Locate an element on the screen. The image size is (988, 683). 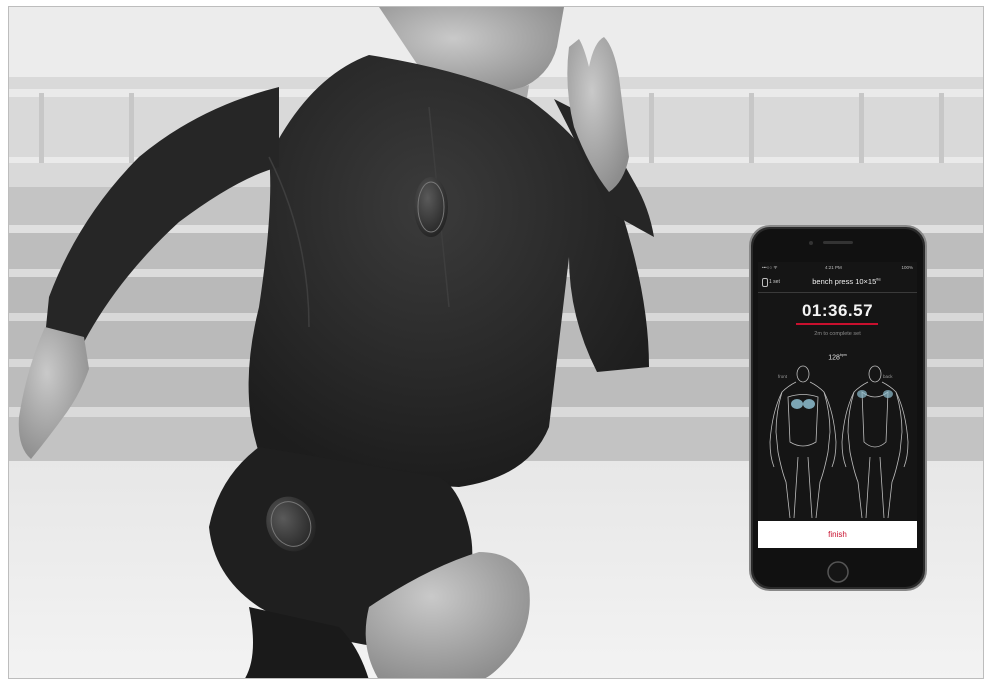
header-divider is located at coordinates (837, 292).